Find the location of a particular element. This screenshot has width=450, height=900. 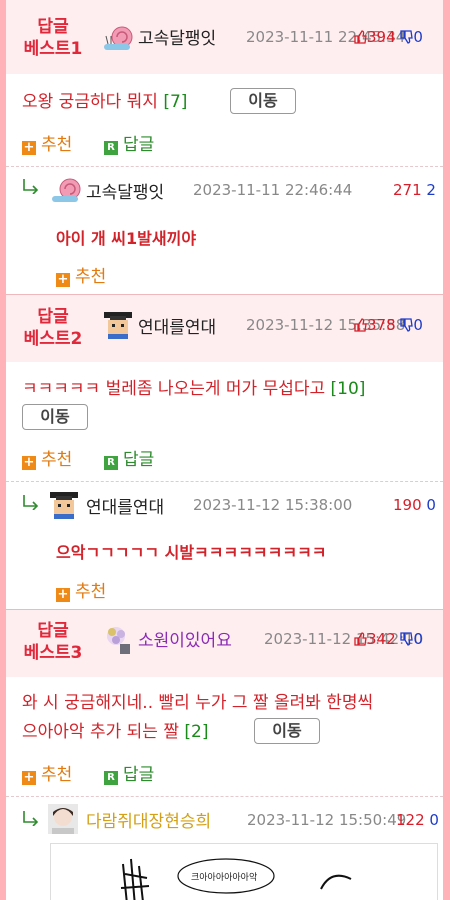

reply-date: 2023-11-12 15:50:49 is located at coordinates (327, 820).